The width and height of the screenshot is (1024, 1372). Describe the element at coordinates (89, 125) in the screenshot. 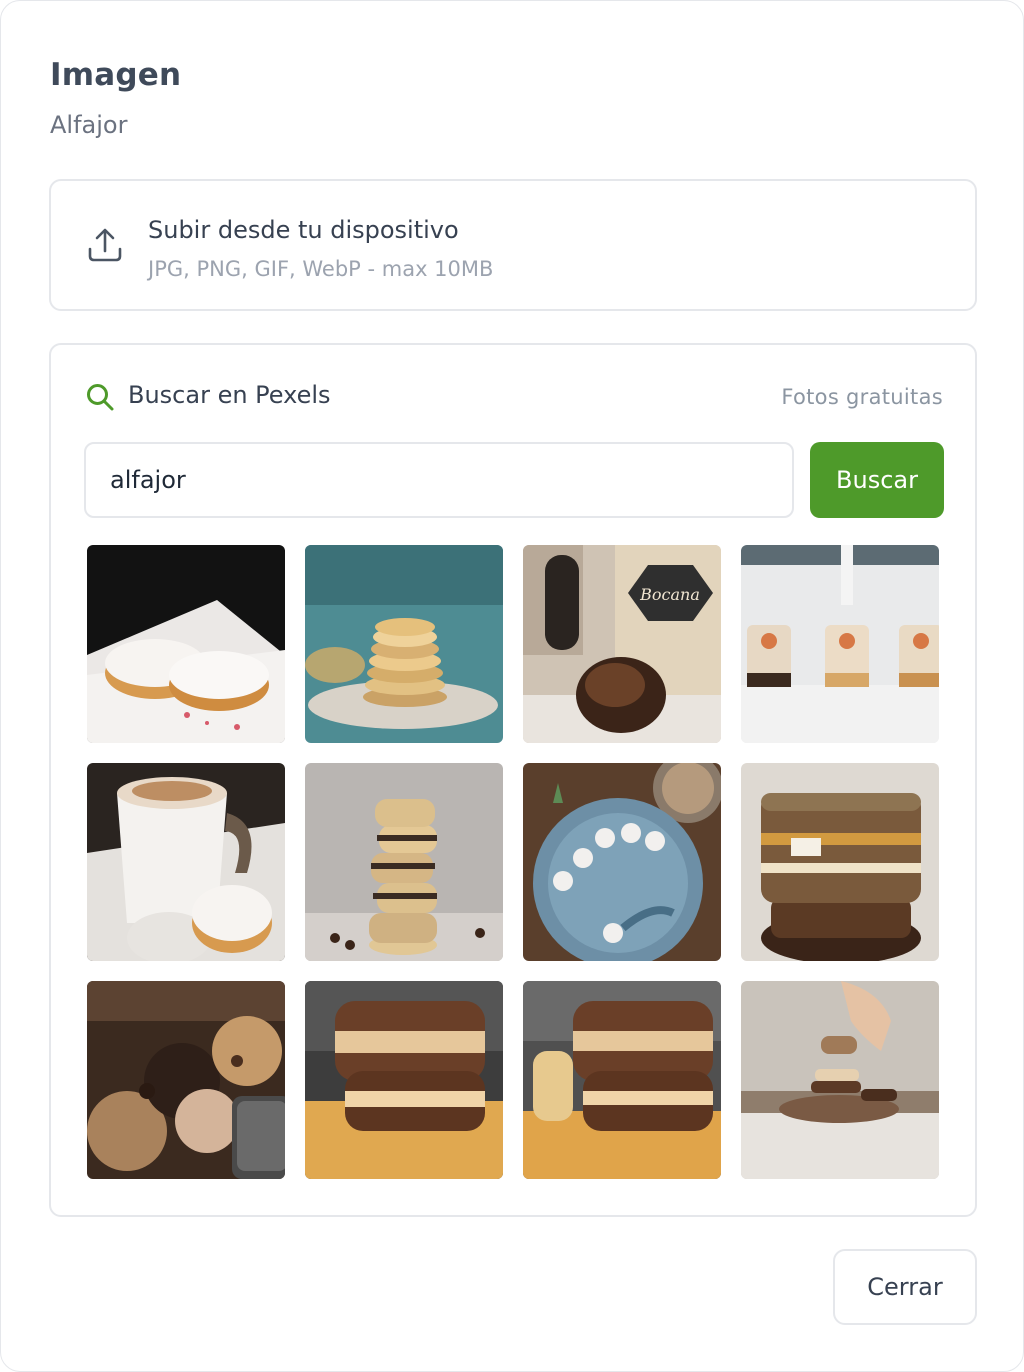

I see `dialog-subtitle: Alfajor` at that location.